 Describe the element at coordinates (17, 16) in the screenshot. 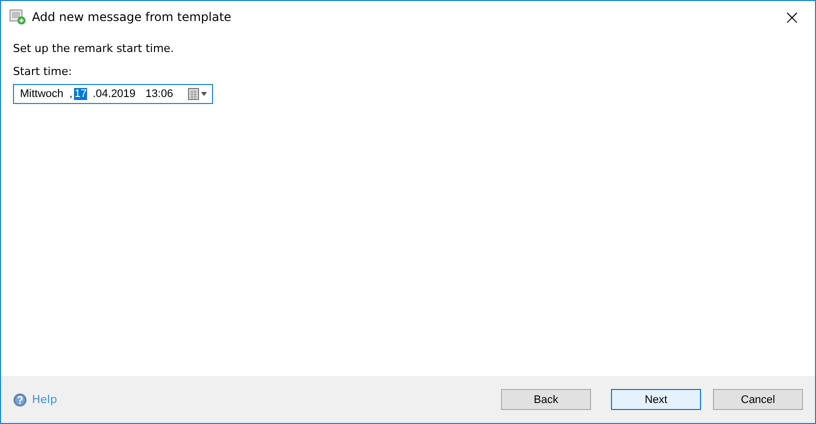

I see `document-add-icon` at that location.